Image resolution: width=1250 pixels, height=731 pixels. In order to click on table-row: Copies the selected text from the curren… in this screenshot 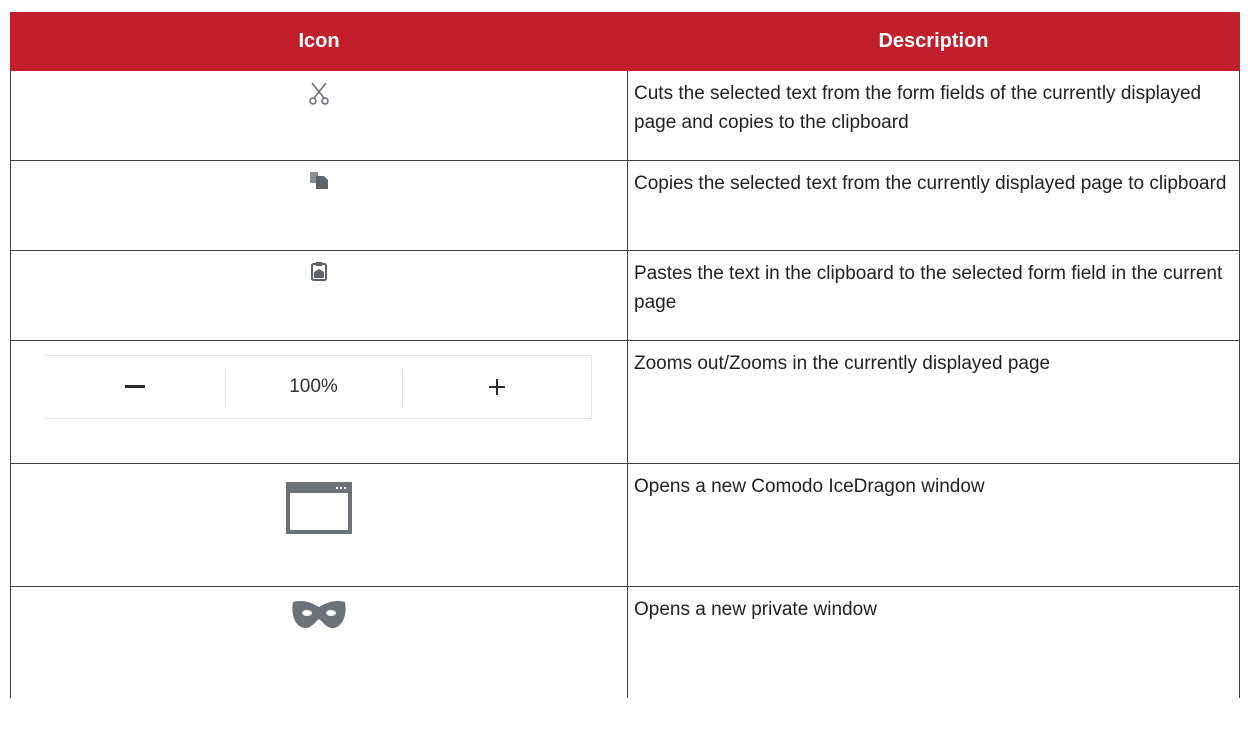, I will do `click(625, 205)`.